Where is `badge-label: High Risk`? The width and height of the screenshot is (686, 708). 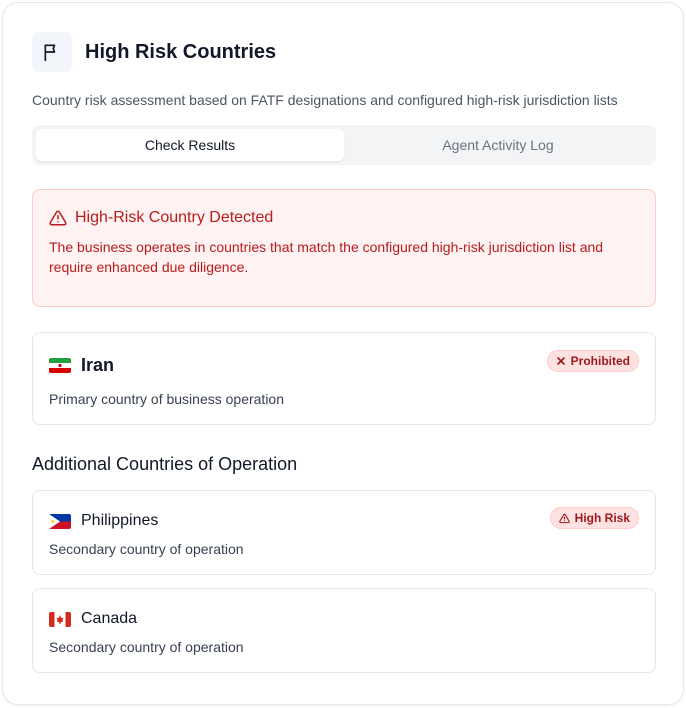 badge-label: High Risk is located at coordinates (602, 518).